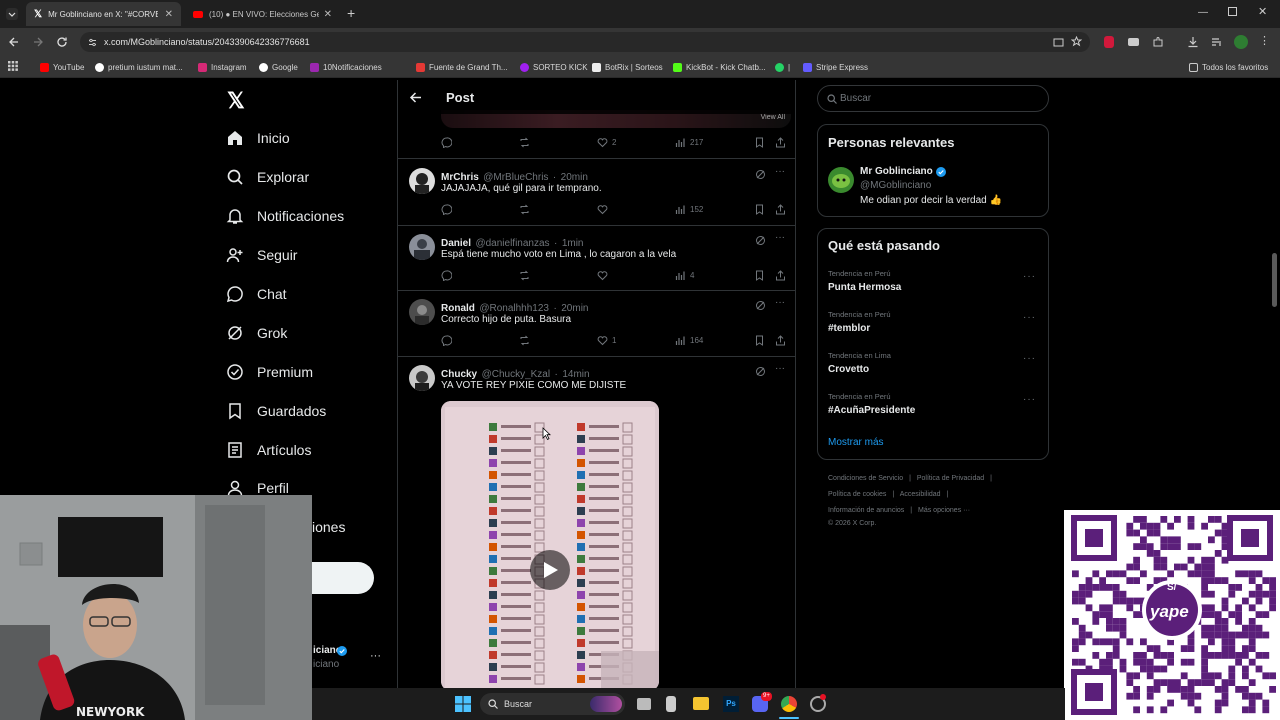 This screenshot has width=1280, height=720. What do you see at coordinates (456, 243) in the screenshot?
I see `user-name: Daniel` at bounding box center [456, 243].